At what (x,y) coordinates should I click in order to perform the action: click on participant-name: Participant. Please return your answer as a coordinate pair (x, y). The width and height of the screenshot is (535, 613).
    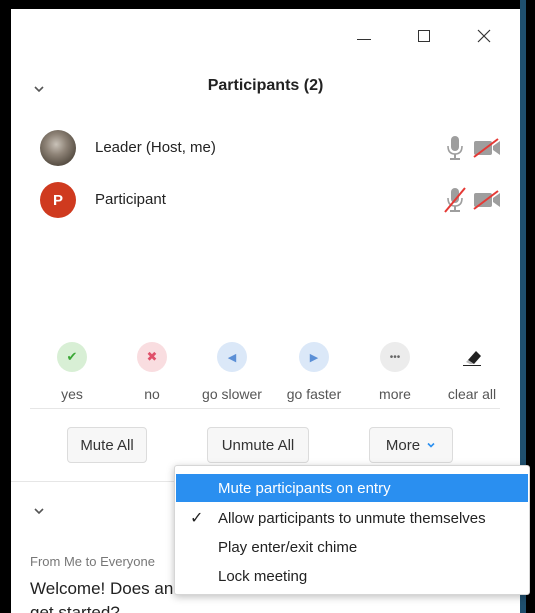
    Looking at the image, I should click on (130, 199).